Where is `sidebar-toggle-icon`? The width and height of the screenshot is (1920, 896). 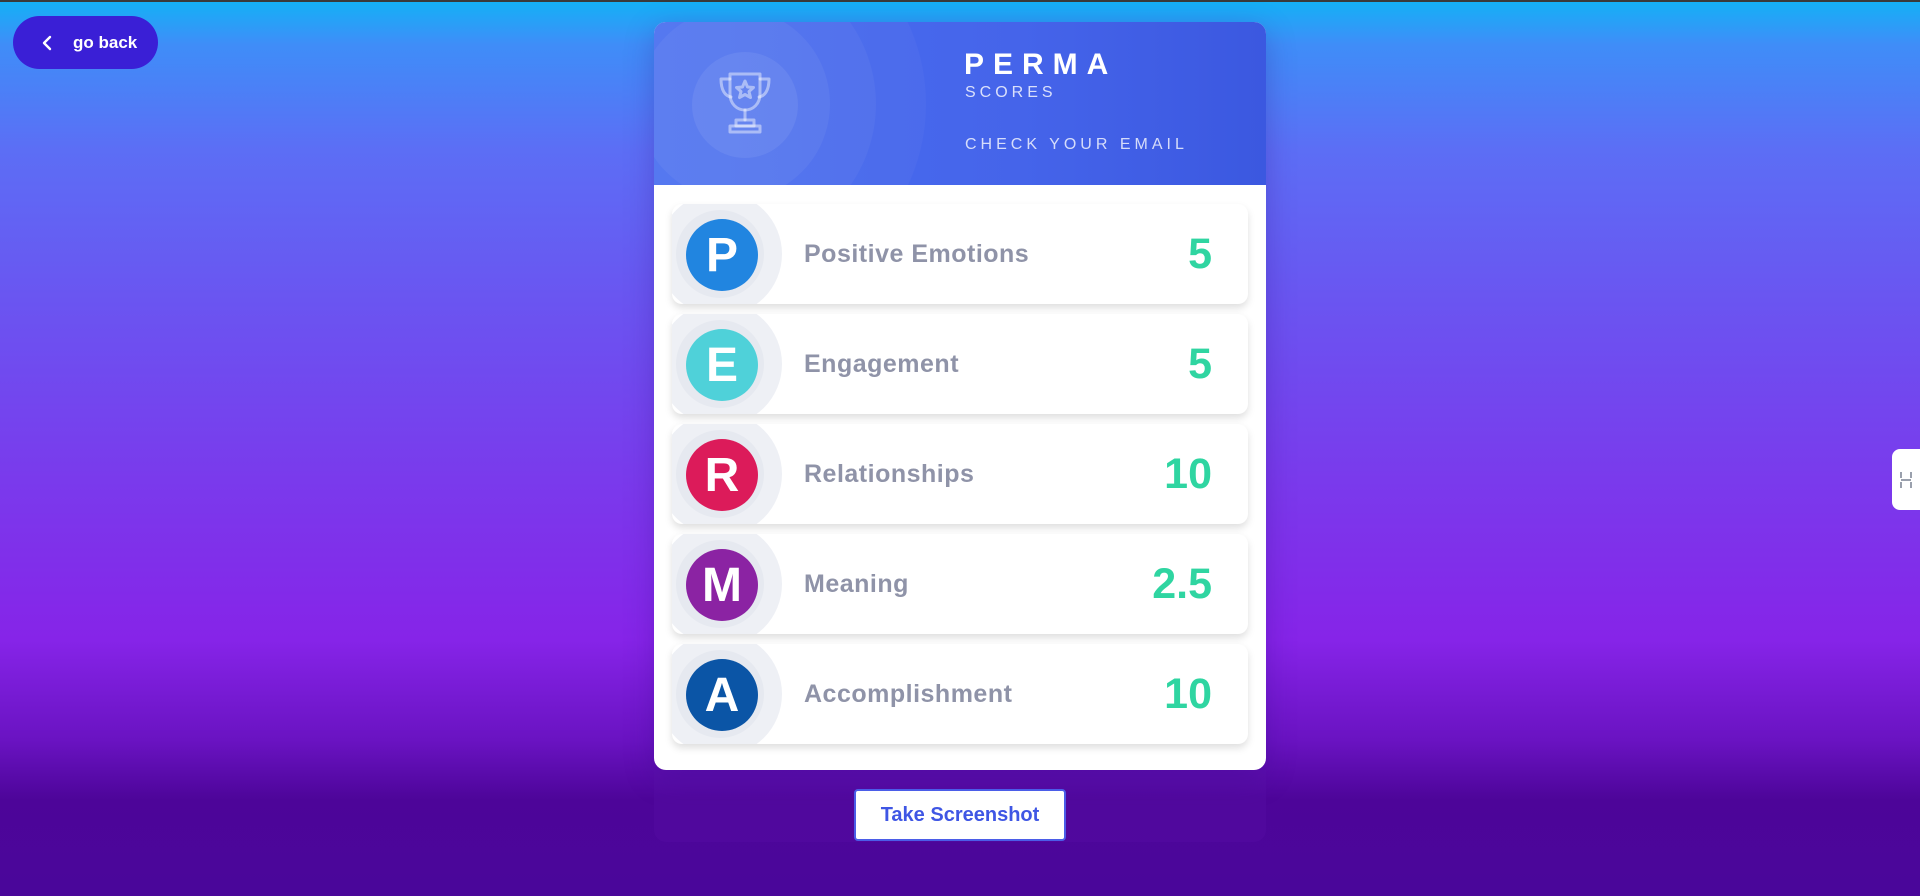 sidebar-toggle-icon is located at coordinates (1906, 479).